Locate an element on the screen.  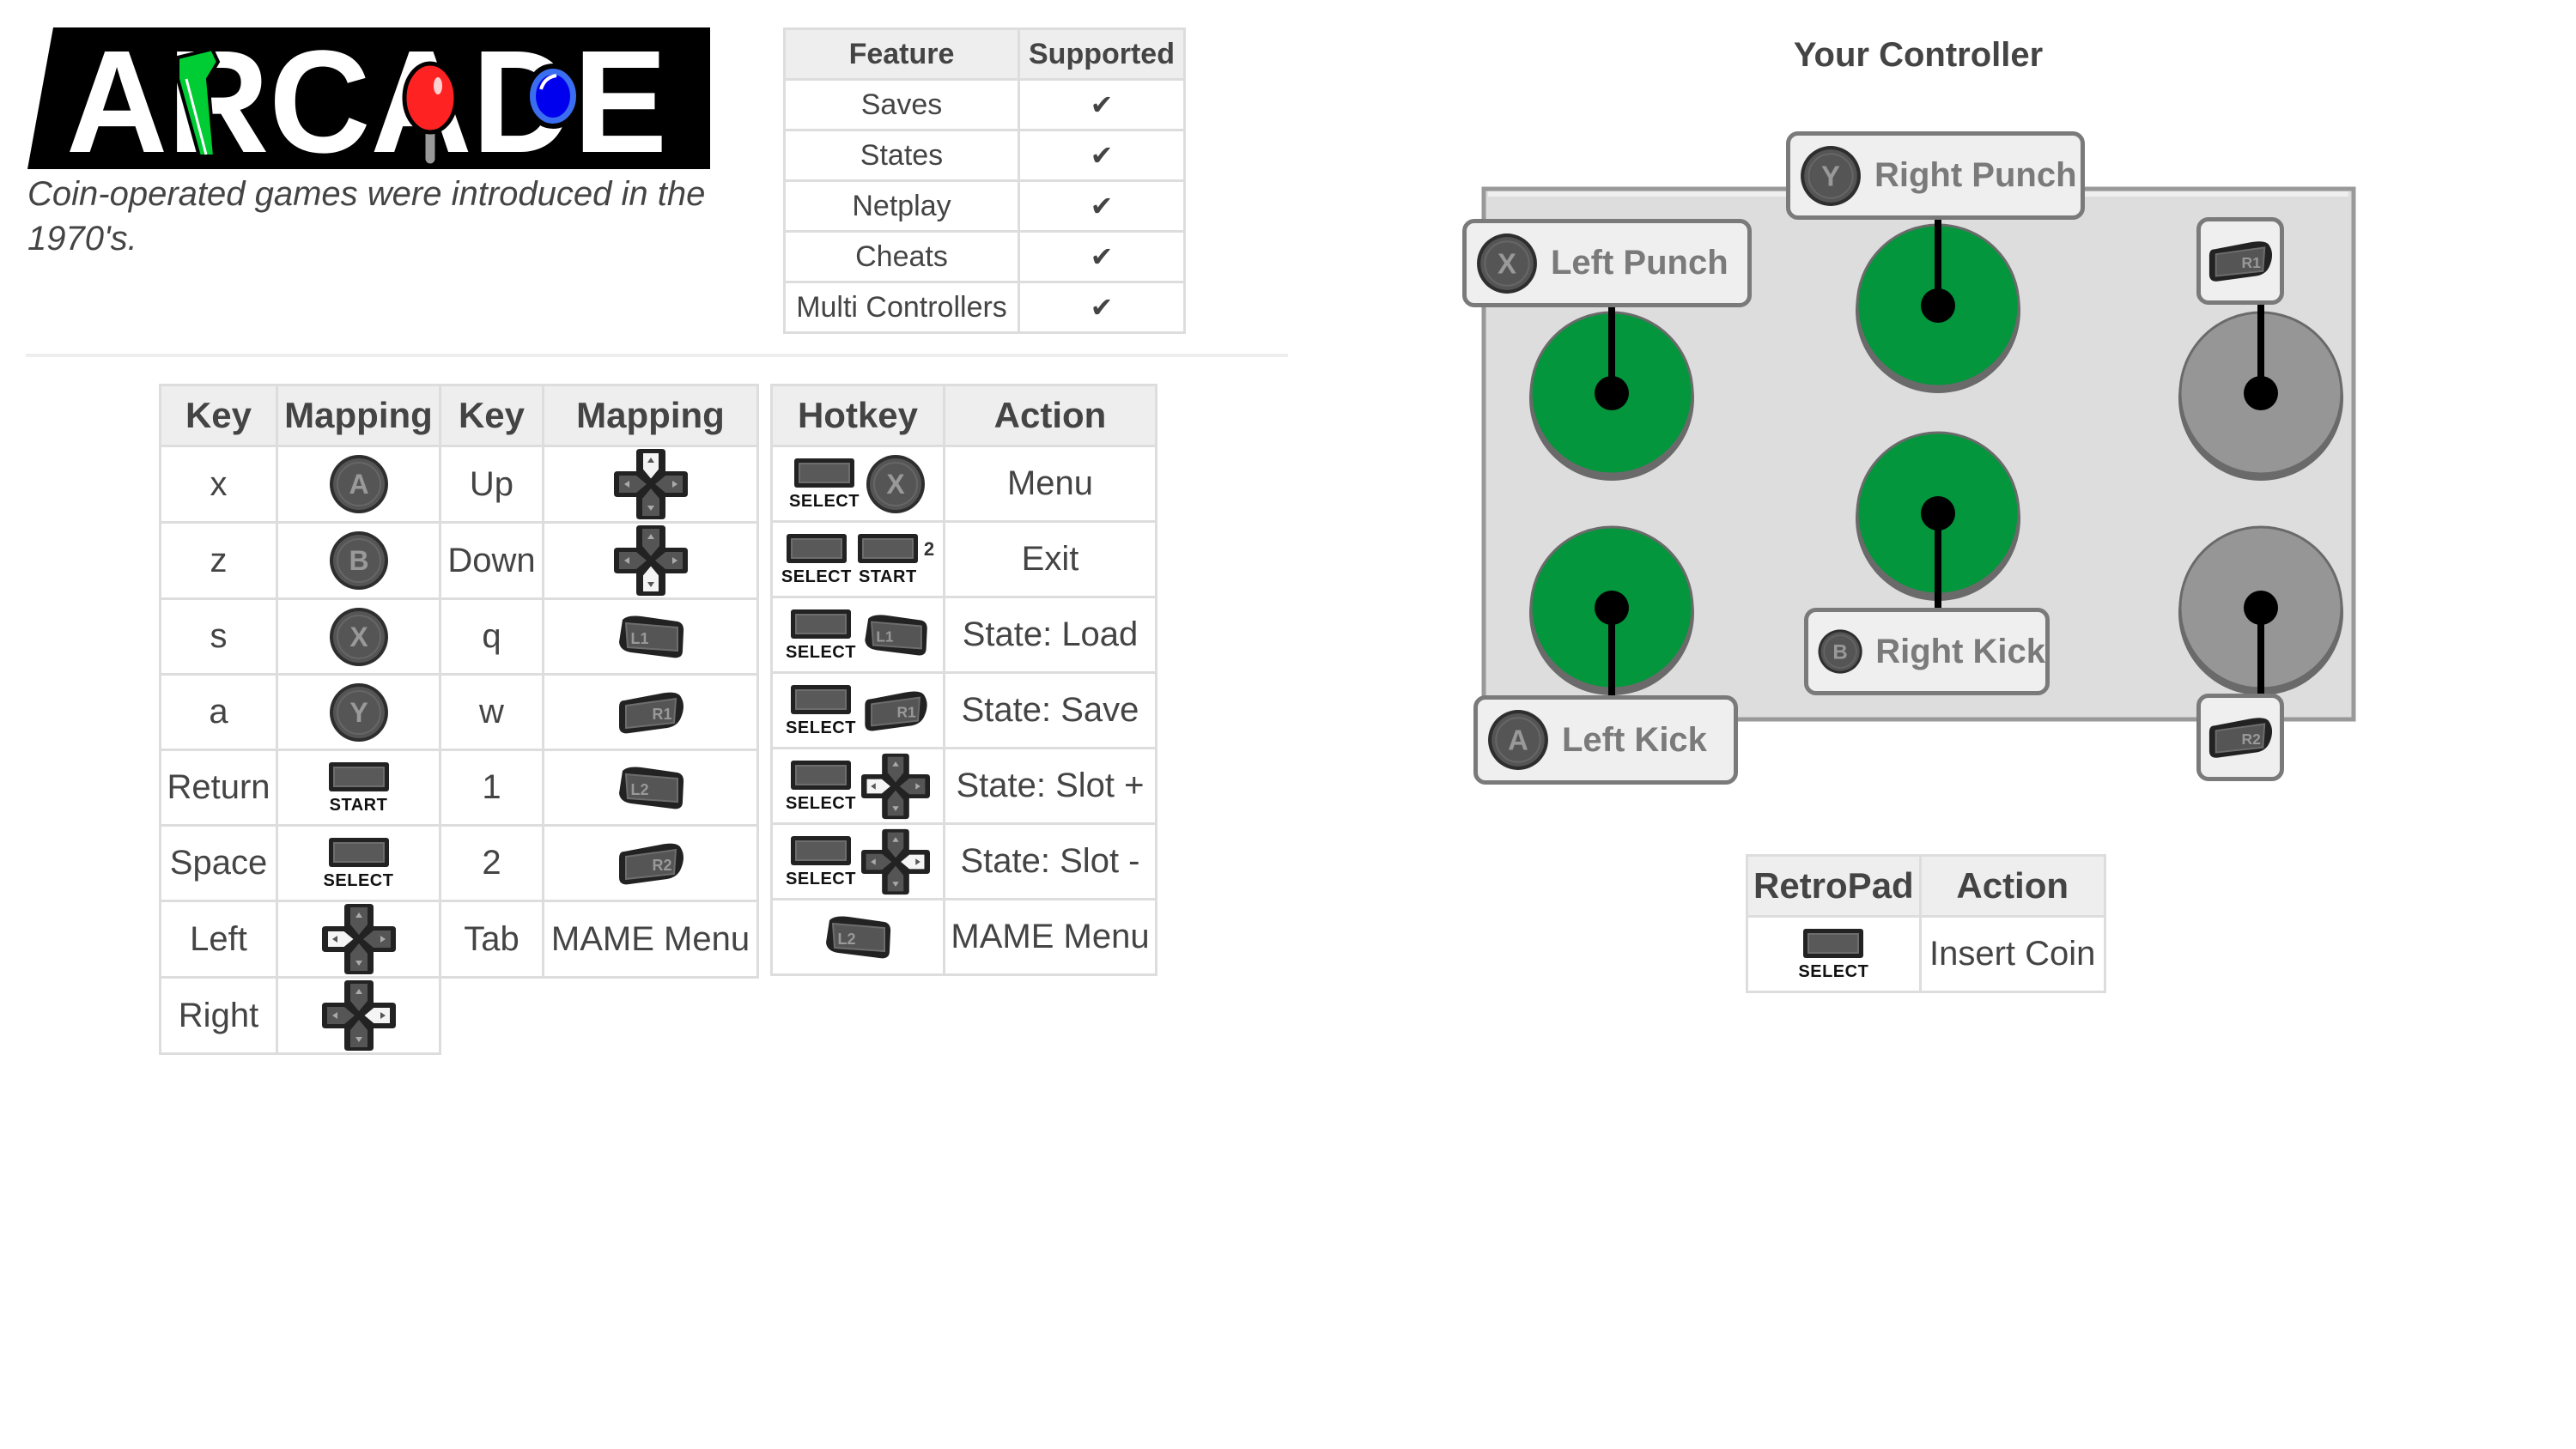
key-cell: q is located at coordinates (492, 636).